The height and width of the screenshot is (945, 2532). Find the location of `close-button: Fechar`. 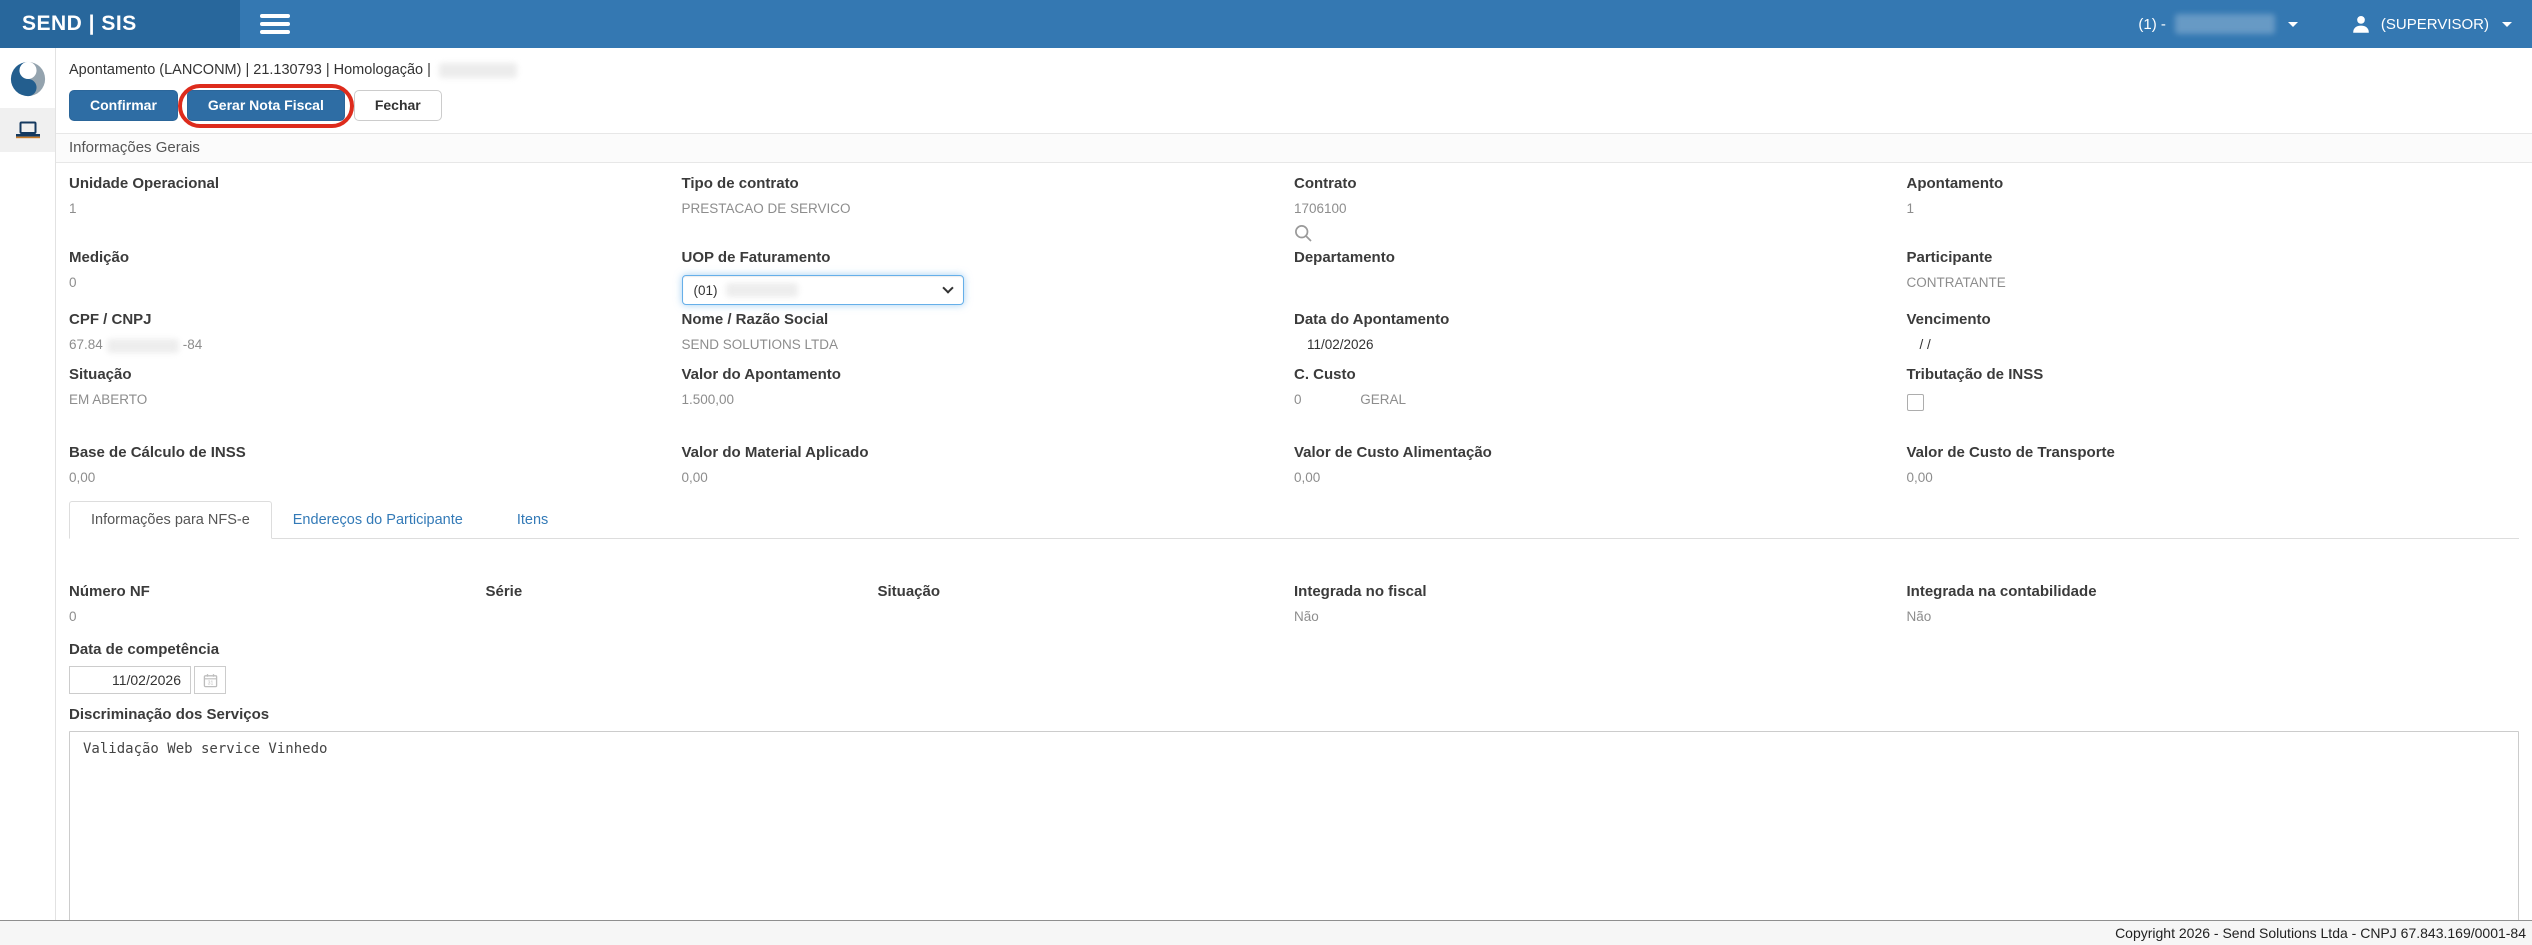

close-button: Fechar is located at coordinates (397, 106).